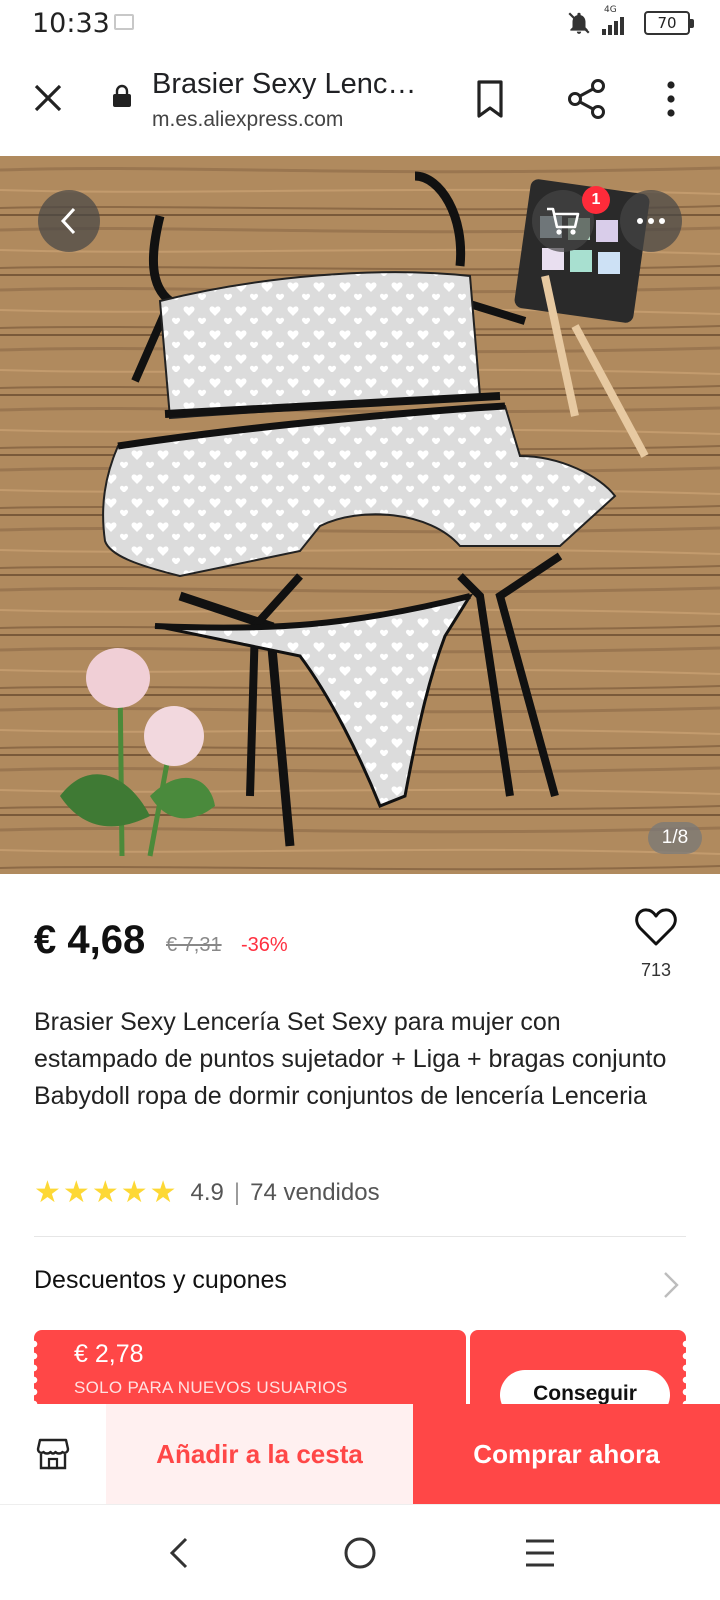 Image resolution: width=720 pixels, height=1600 pixels. I want to click on more-horiz-icon, so click(651, 221).